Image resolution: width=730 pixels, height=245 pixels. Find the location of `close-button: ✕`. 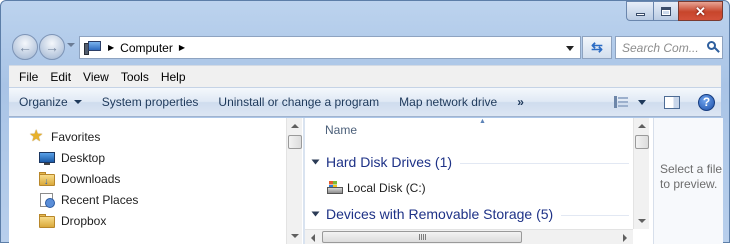

close-button: ✕ is located at coordinates (700, 11).